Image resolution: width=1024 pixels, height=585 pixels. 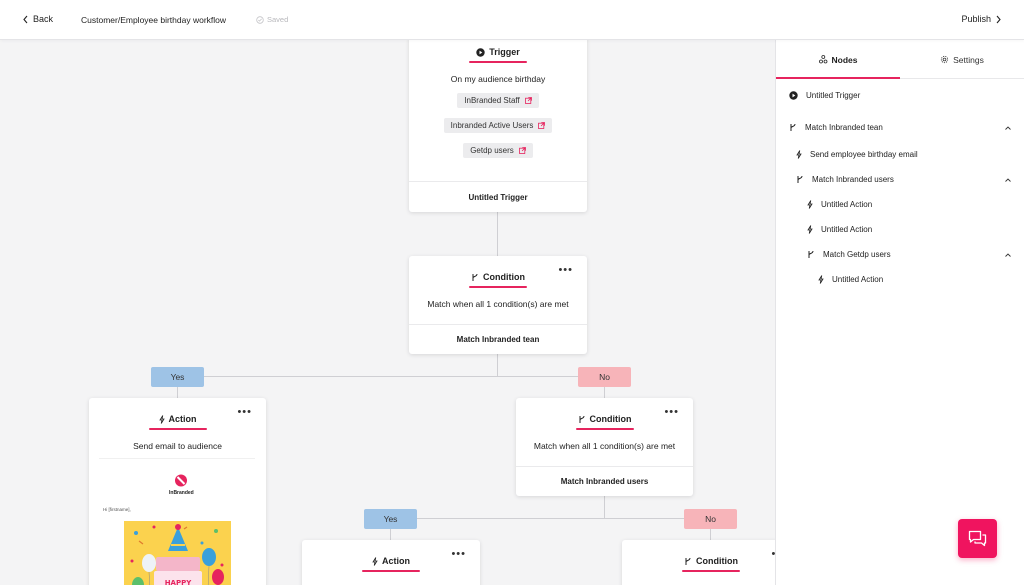 I want to click on tree-item-condition: Match Inbranded tean, so click(x=836, y=127).